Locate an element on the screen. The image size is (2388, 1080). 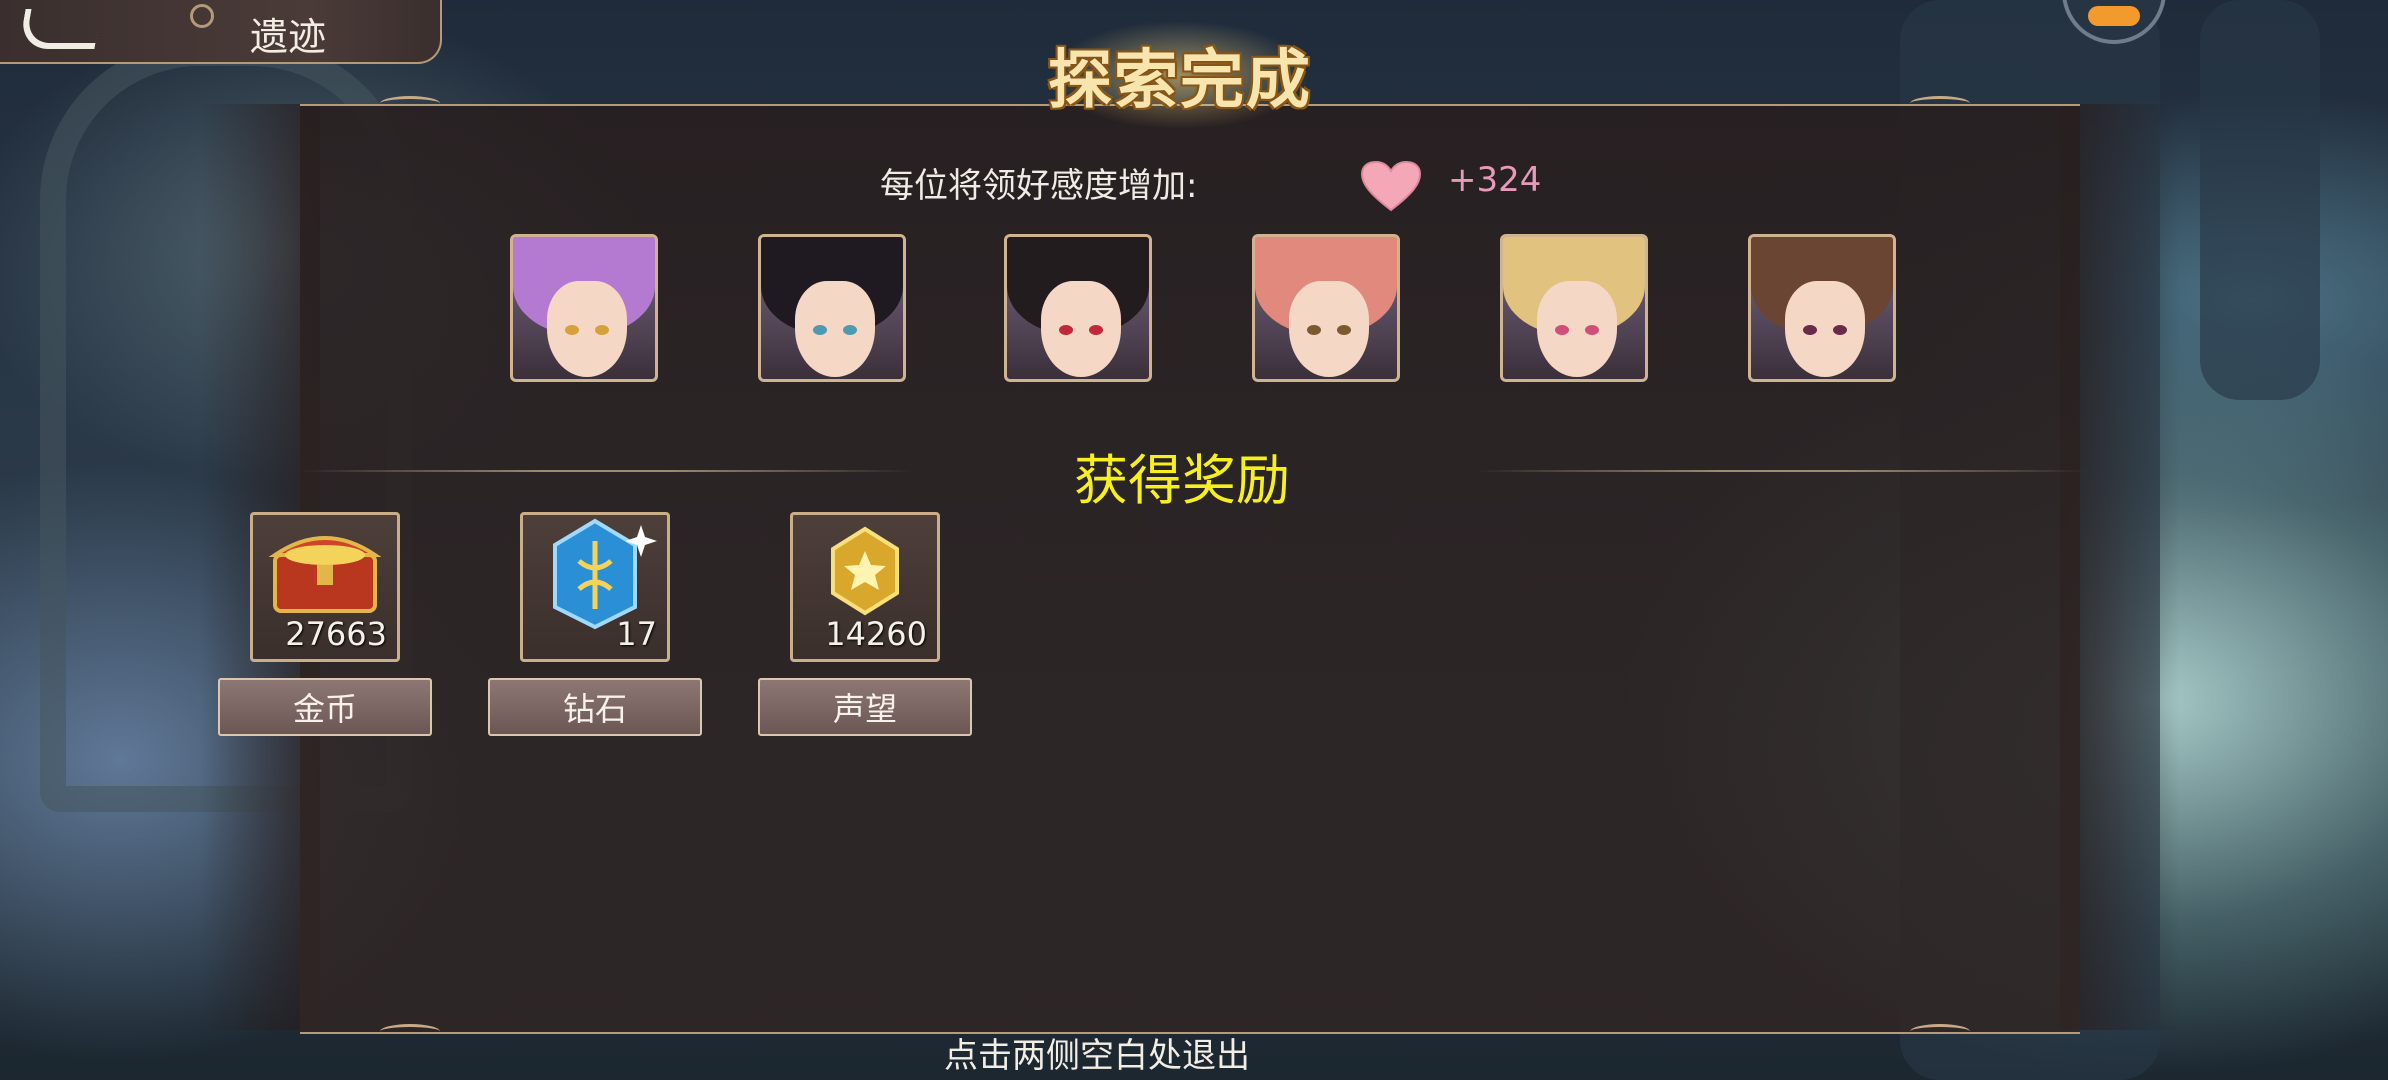
reward-count: 17 is located at coordinates (636, 634).